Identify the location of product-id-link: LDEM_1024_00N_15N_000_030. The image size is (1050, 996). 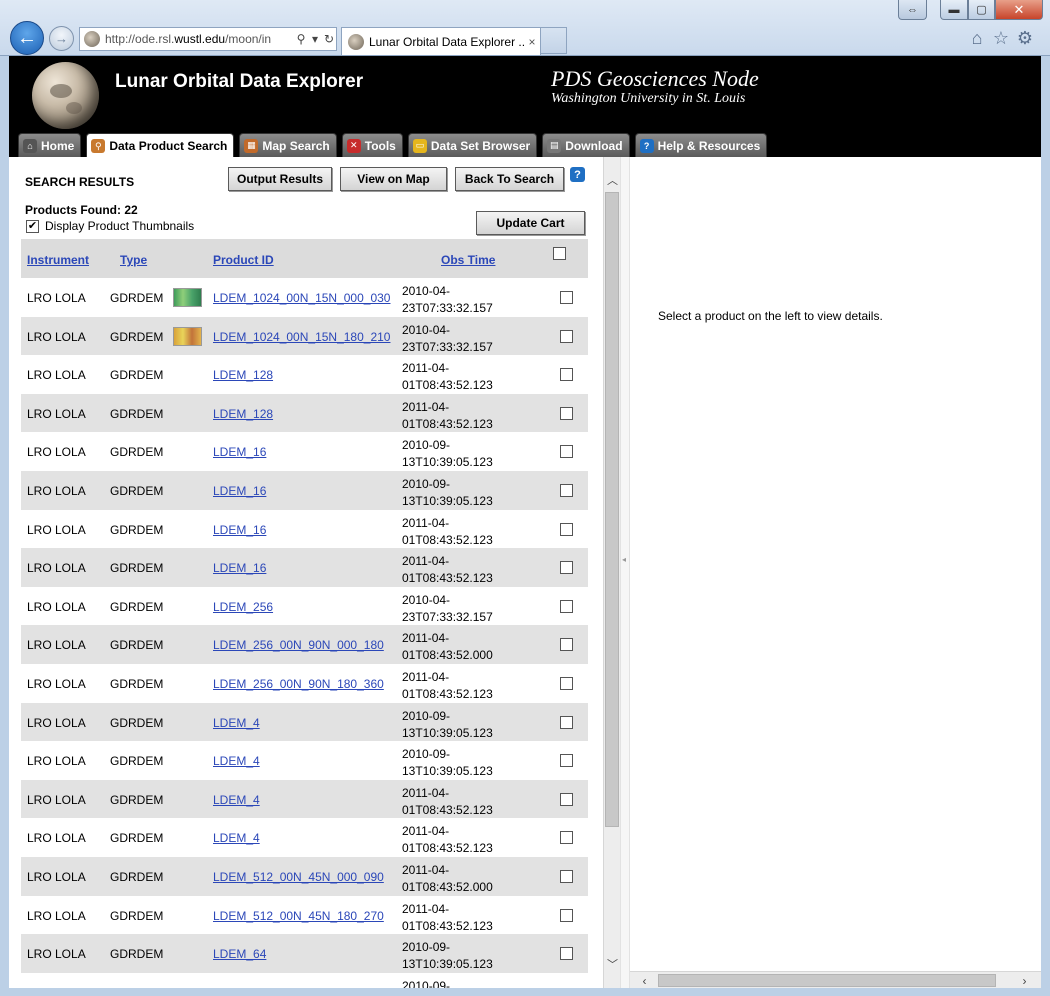
(301, 298).